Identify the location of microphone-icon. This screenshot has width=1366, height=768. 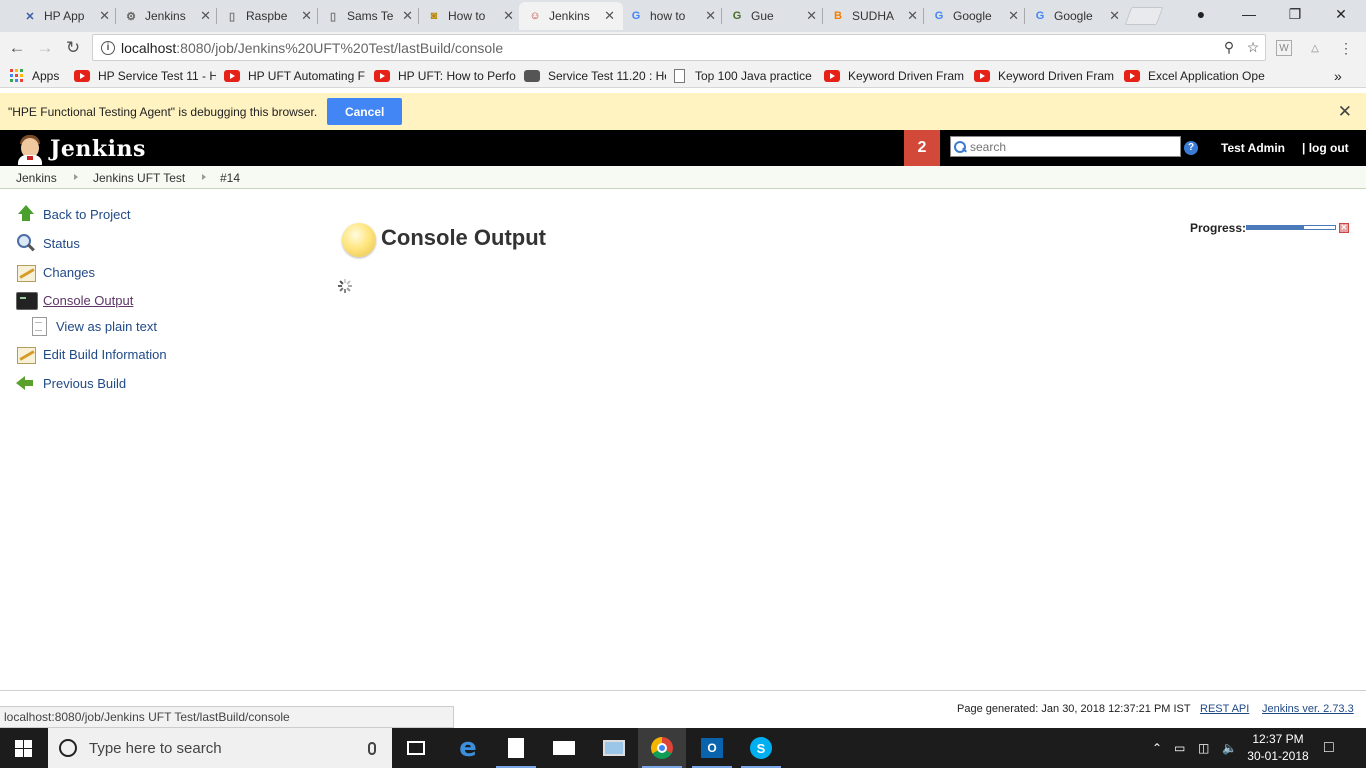
(372, 748).